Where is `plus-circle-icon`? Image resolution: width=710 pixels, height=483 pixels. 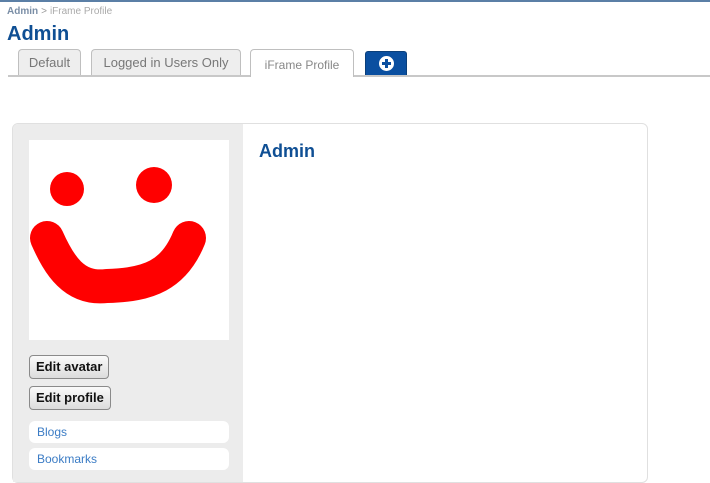
plus-circle-icon is located at coordinates (386, 63).